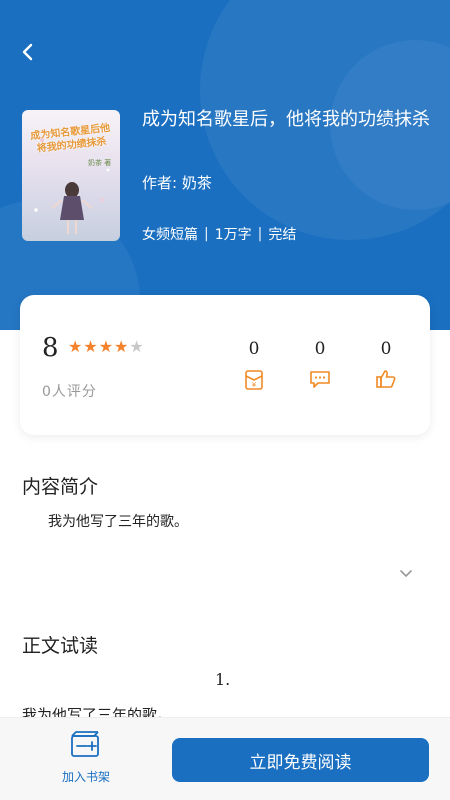 The width and height of the screenshot is (450, 800). I want to click on like-stat: 0, so click(386, 365).